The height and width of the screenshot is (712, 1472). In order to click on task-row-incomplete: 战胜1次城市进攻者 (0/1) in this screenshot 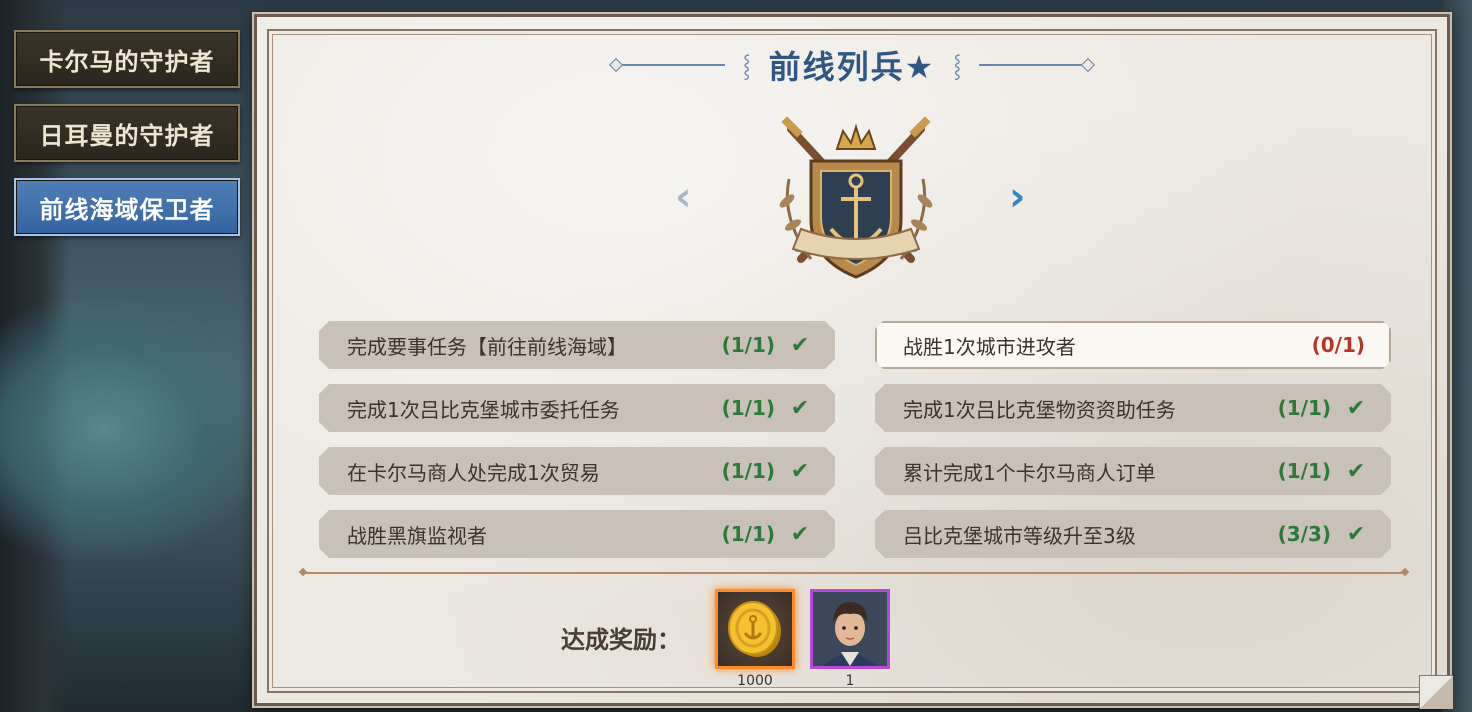, I will do `click(1133, 345)`.